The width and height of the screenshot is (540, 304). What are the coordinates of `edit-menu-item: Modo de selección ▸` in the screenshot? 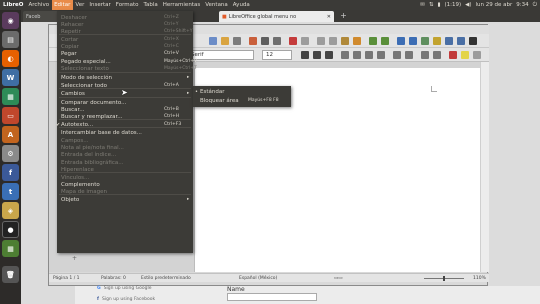 It's located at (125, 78).